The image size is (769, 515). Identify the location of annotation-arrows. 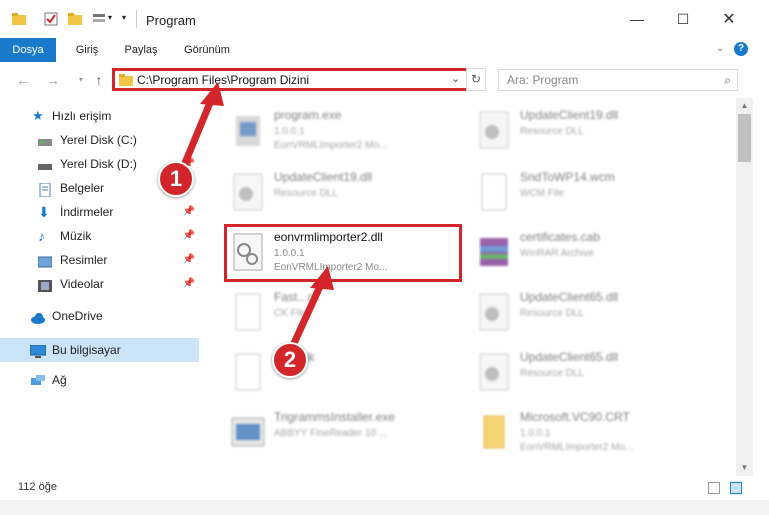
(255, 219).